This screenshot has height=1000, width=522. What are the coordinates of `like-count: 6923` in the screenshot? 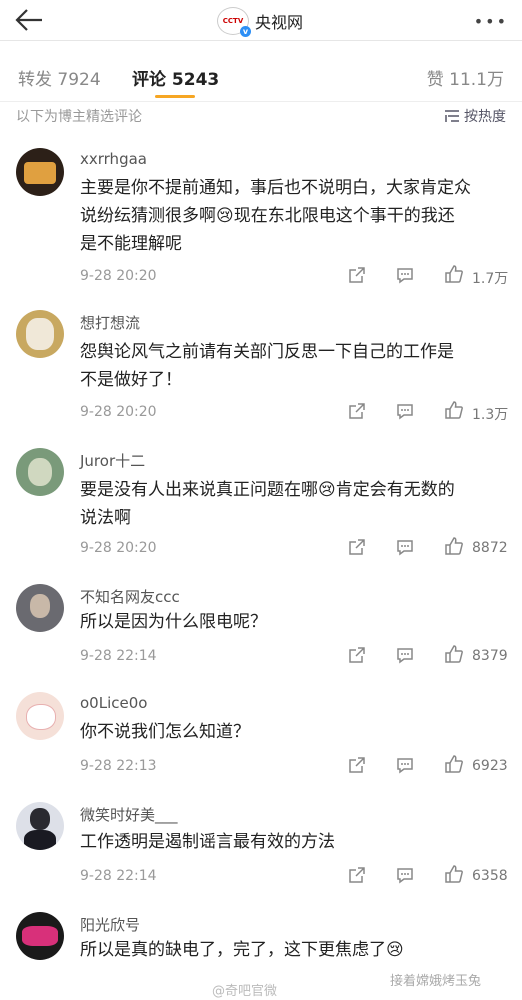 It's located at (490, 766).